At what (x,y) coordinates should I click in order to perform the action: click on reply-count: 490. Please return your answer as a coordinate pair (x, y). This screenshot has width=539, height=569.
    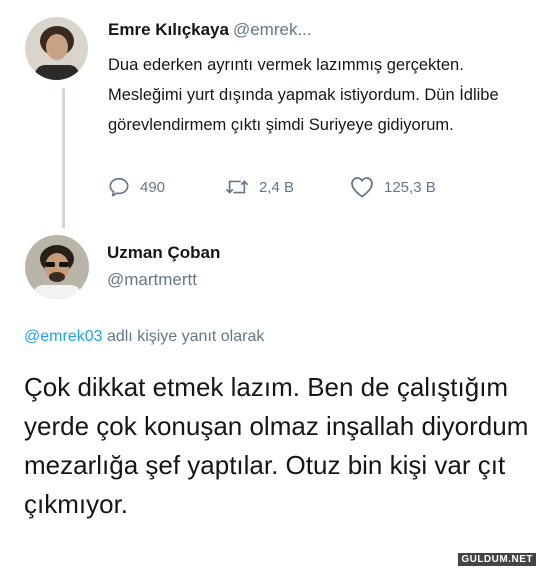
    Looking at the image, I should click on (153, 187).